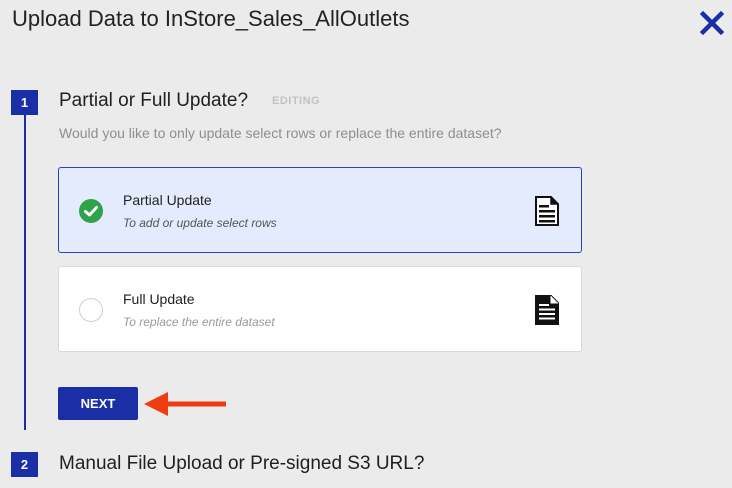 The width and height of the screenshot is (732, 488). I want to click on step-2-number: 2, so click(24, 464).